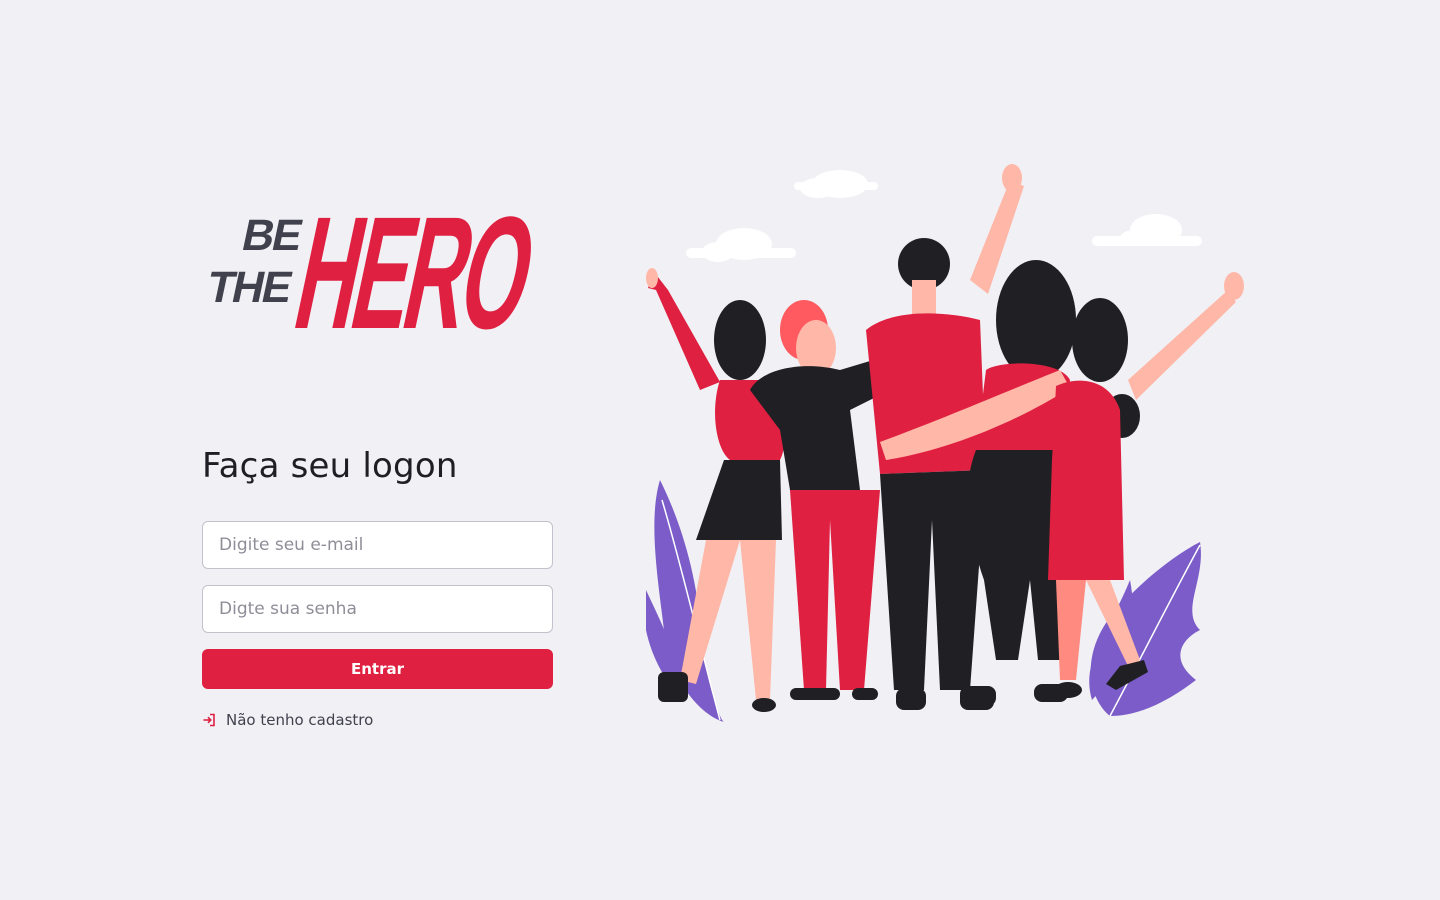  I want to click on logo-hero: HERO, so click(414, 259).